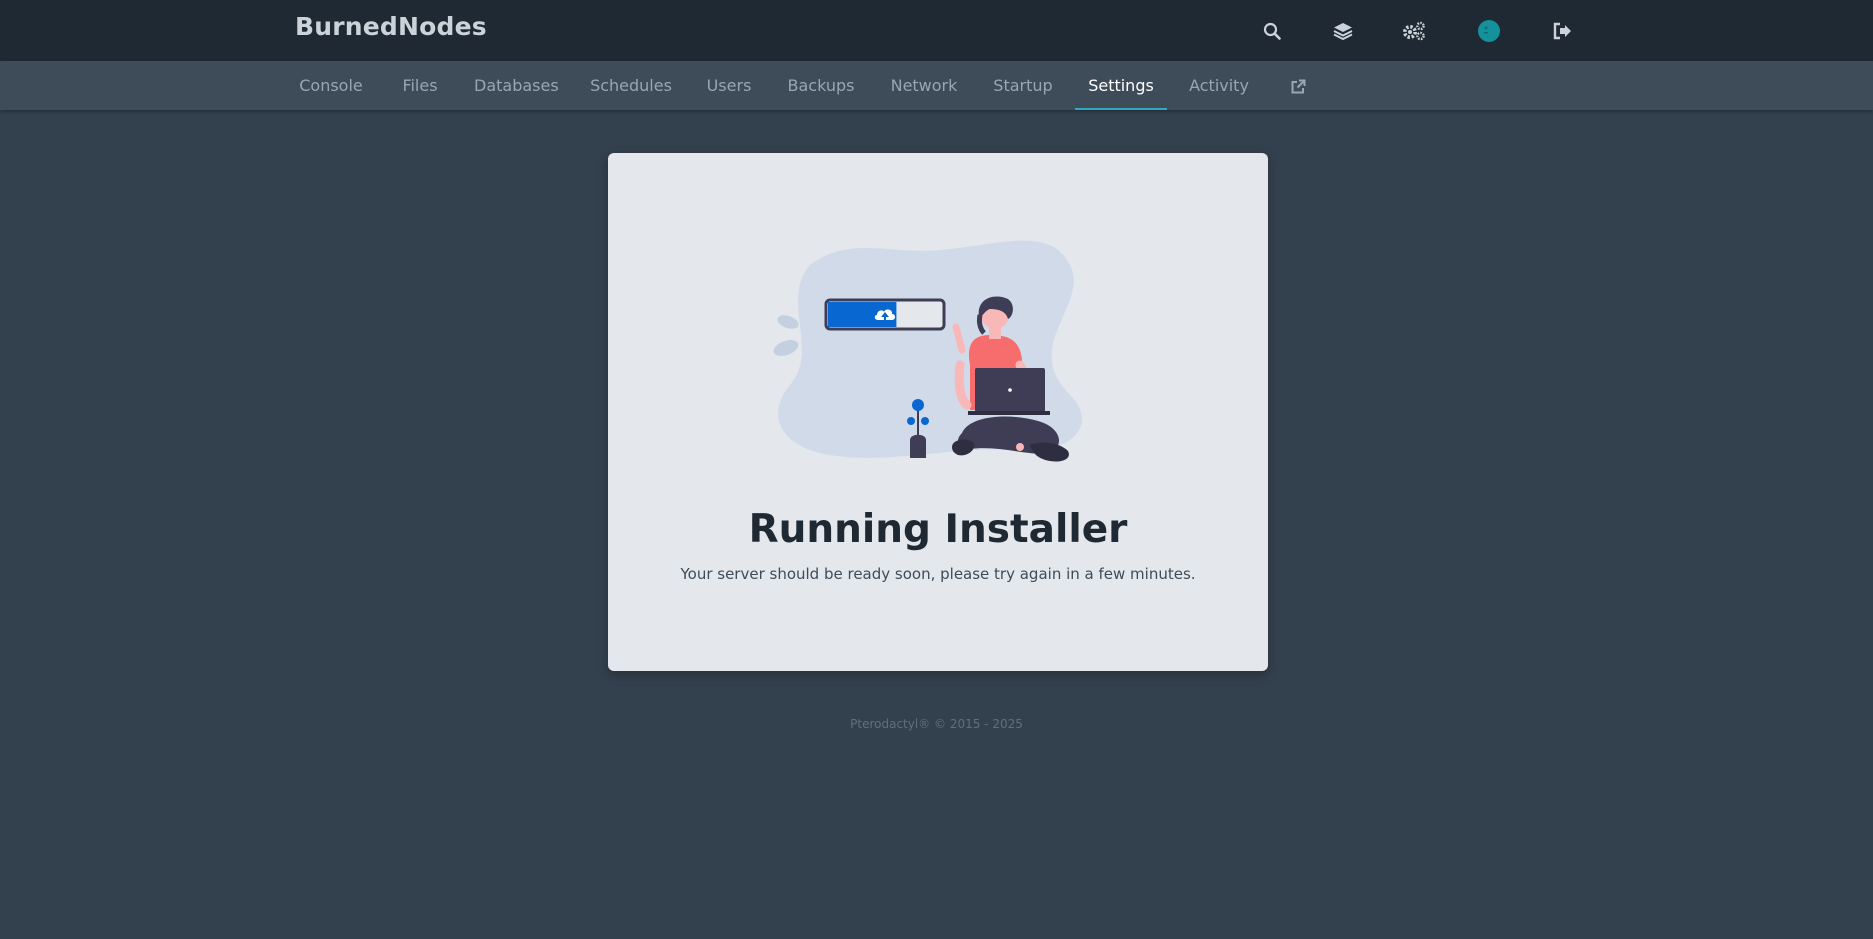 The height and width of the screenshot is (939, 1873). I want to click on top-icons, so click(936, 30).